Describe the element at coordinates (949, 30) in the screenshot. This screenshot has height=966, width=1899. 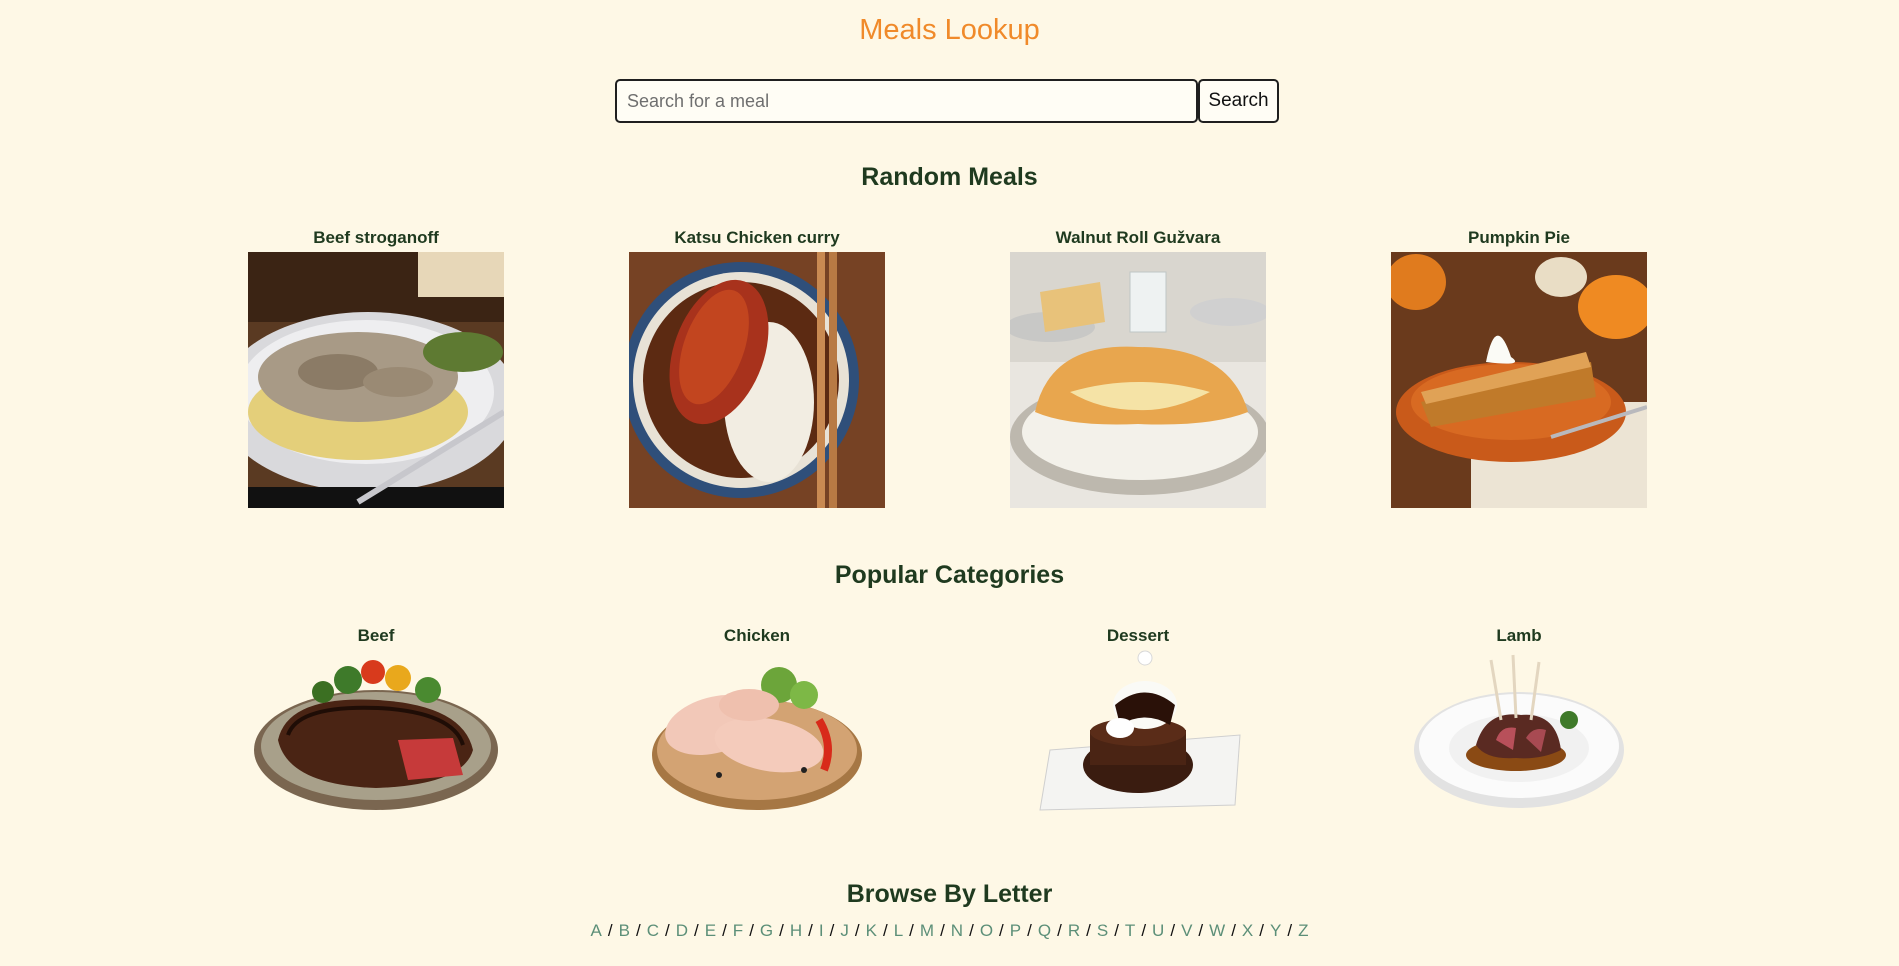
I see `page-title: Meals Lookup` at that location.